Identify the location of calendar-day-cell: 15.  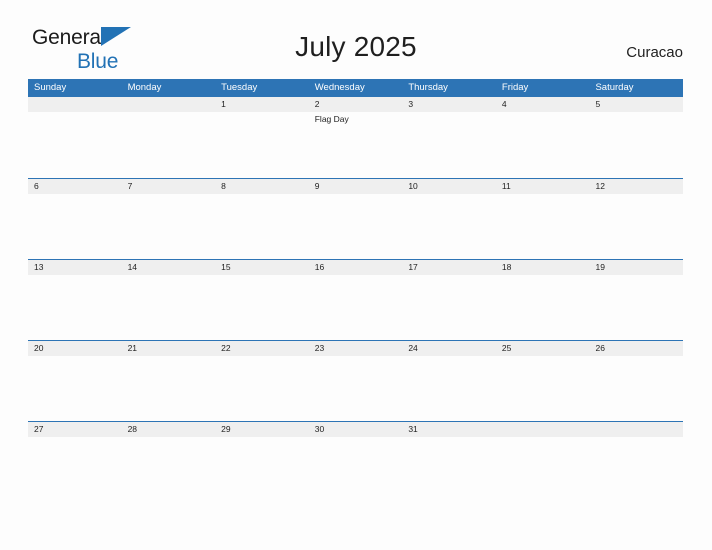
(262, 300).